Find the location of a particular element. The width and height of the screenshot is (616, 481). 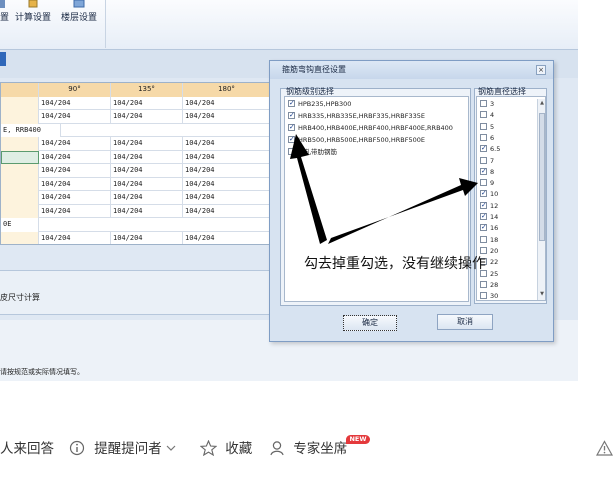

report-button is located at coordinates (604, 449).